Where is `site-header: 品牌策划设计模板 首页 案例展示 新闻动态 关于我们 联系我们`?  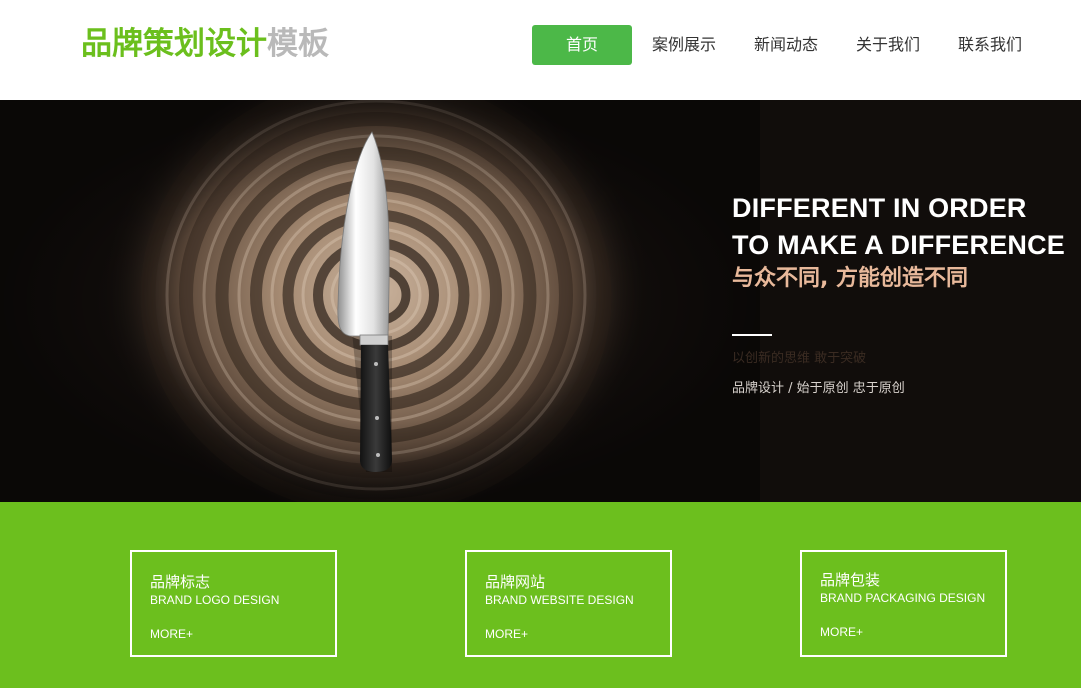 site-header: 品牌策划设计模板 首页 案例展示 新闻动态 关于我们 联系我们 is located at coordinates (540, 50).